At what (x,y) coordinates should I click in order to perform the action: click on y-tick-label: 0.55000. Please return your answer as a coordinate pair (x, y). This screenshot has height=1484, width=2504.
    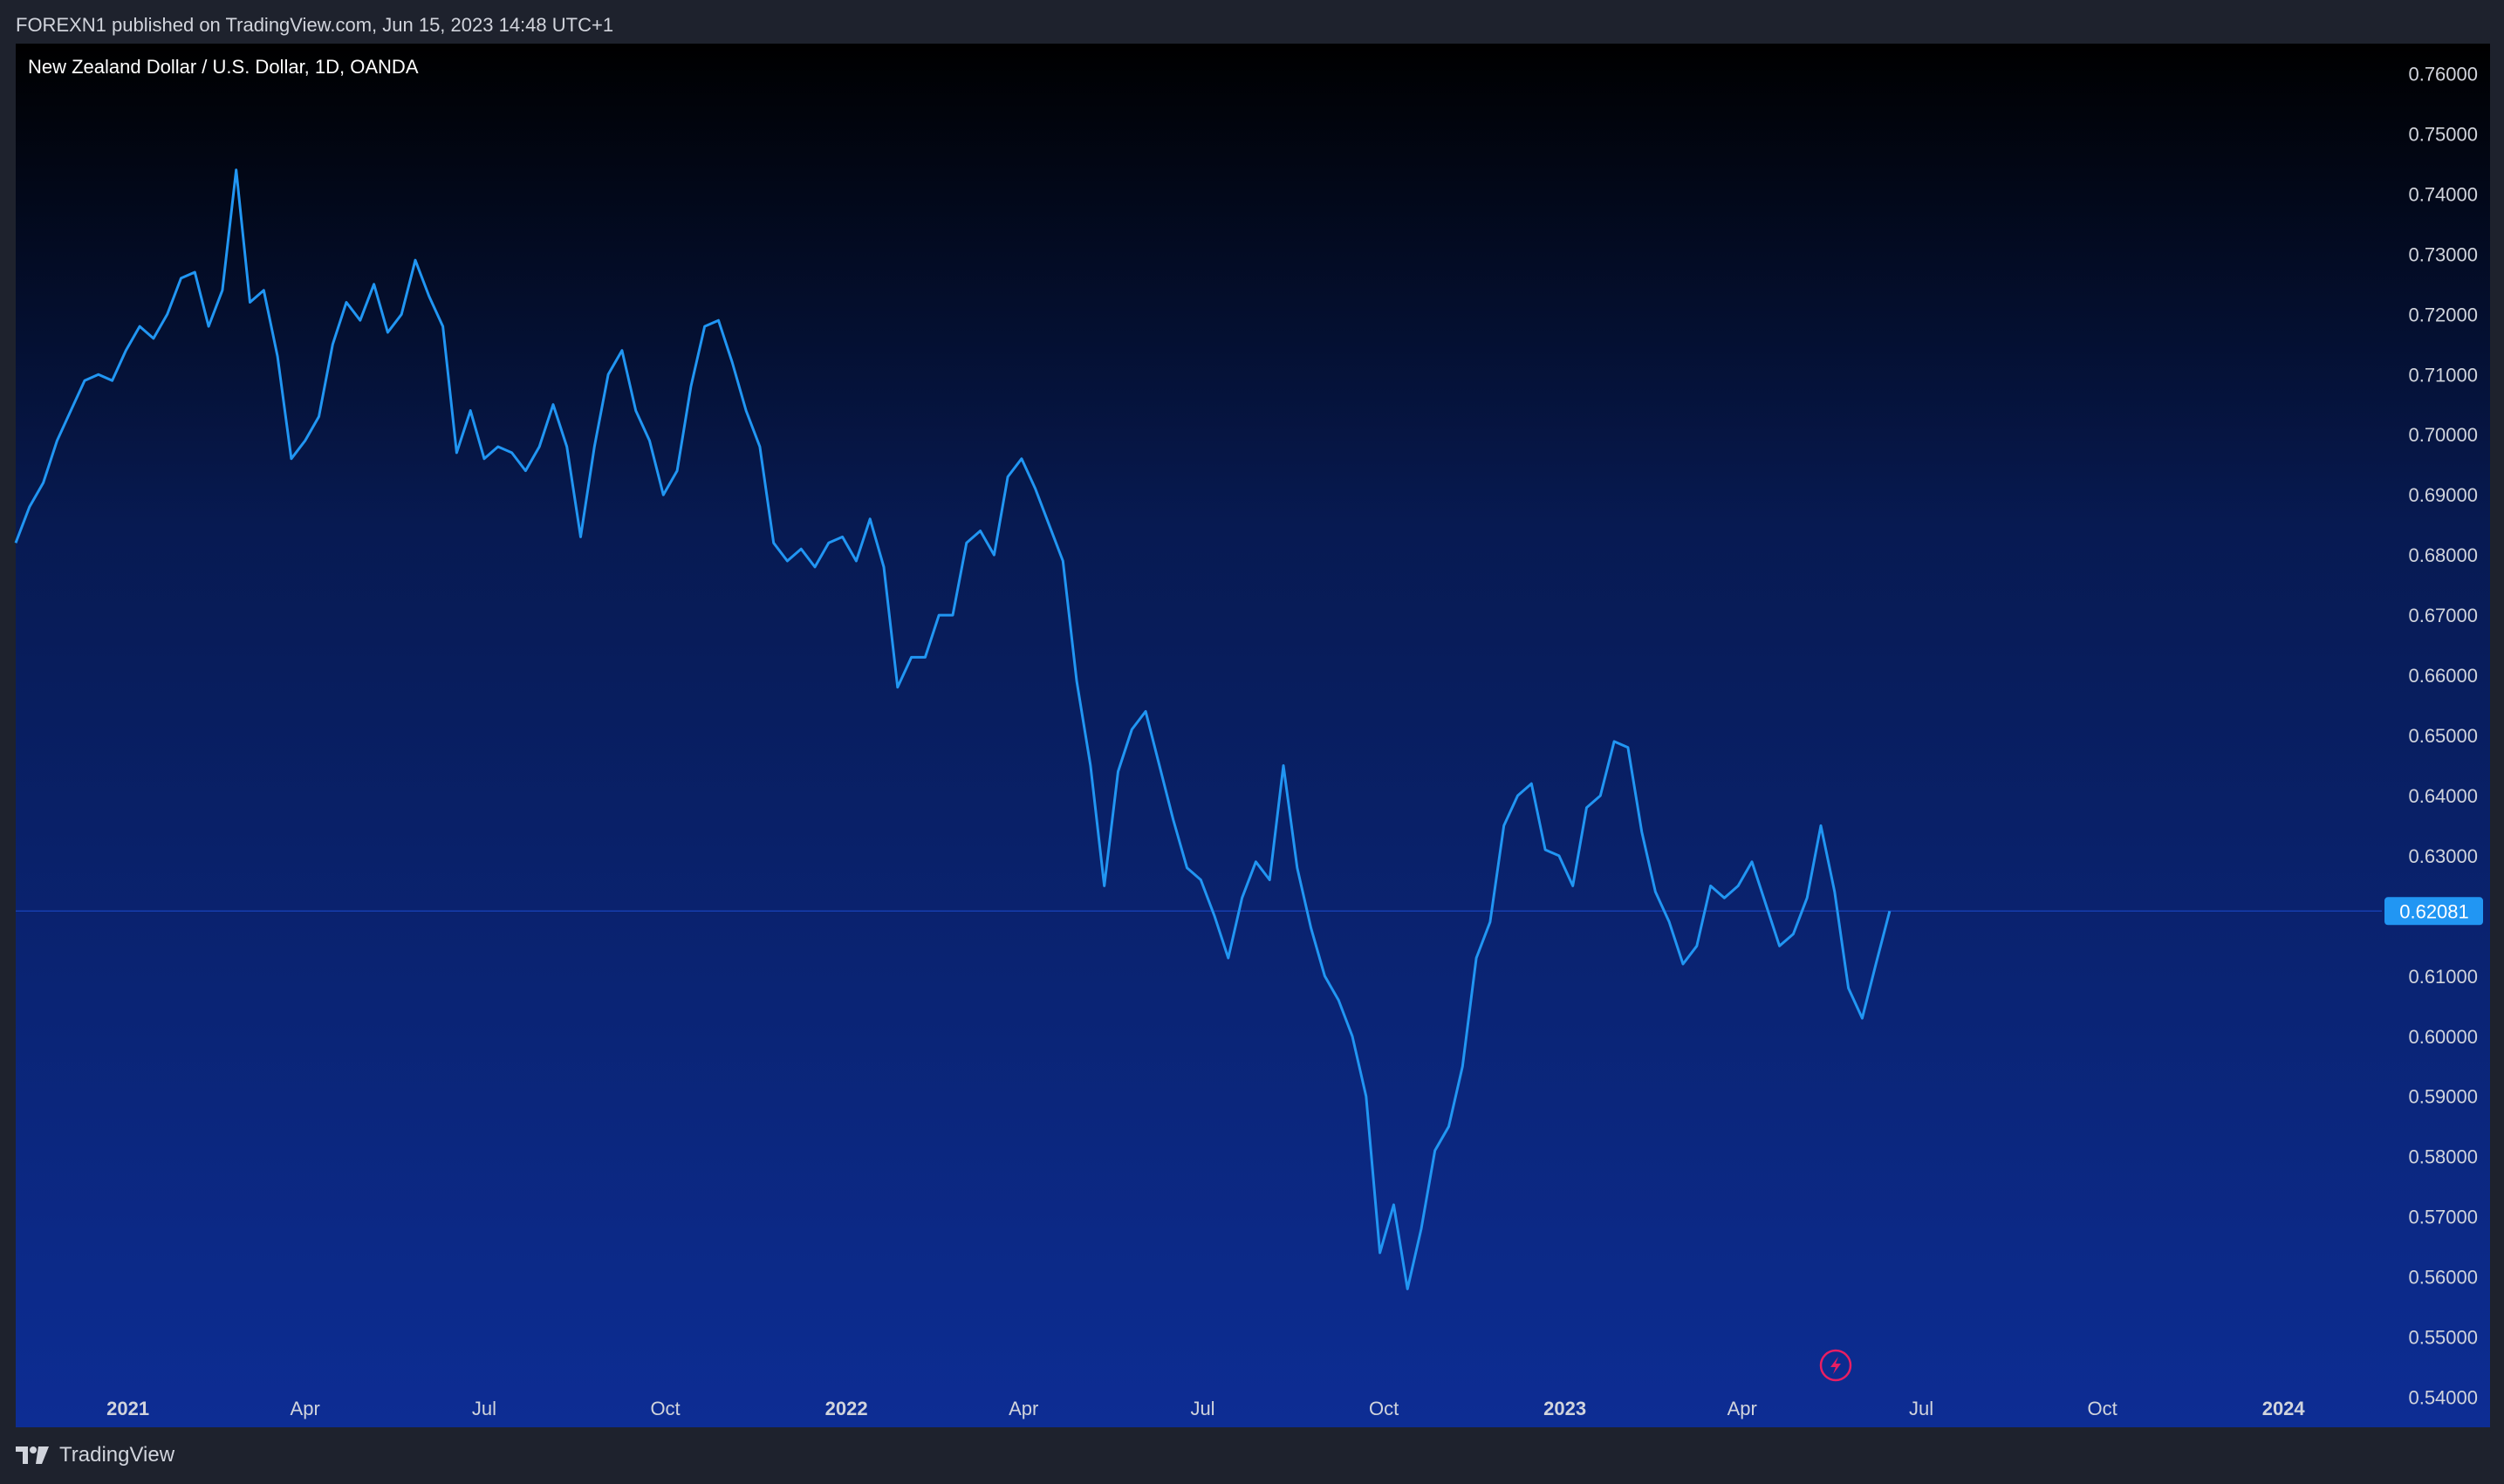
    Looking at the image, I should click on (2443, 1338).